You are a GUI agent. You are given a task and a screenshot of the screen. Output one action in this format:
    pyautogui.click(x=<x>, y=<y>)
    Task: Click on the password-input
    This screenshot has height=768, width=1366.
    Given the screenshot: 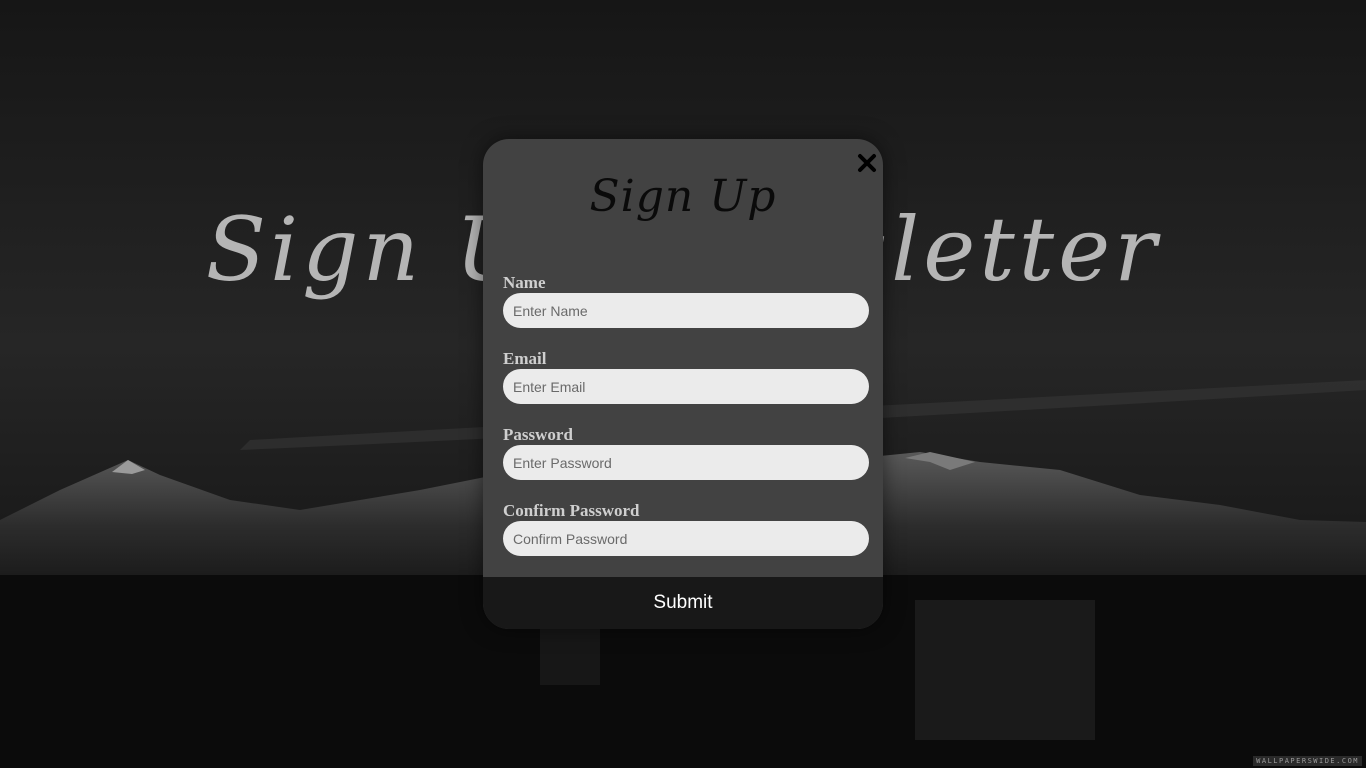 What is the action you would take?
    pyautogui.click(x=686, y=462)
    